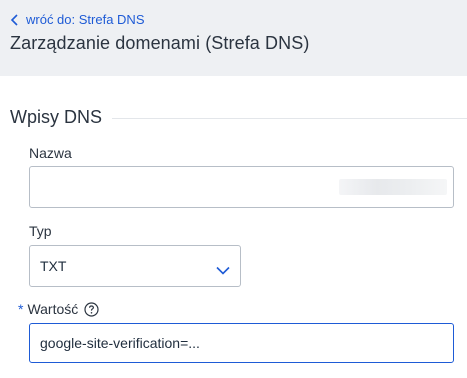  Describe the element at coordinates (135, 266) in the screenshot. I see `type-select: TXT` at that location.